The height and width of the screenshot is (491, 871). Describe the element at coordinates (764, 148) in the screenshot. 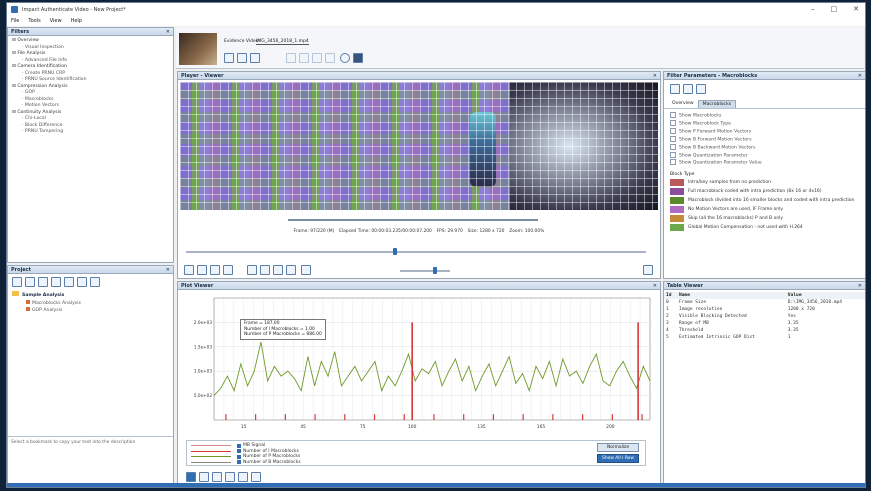

I see `filter-option-checkbox: Show B Backward Motion Vectors` at that location.